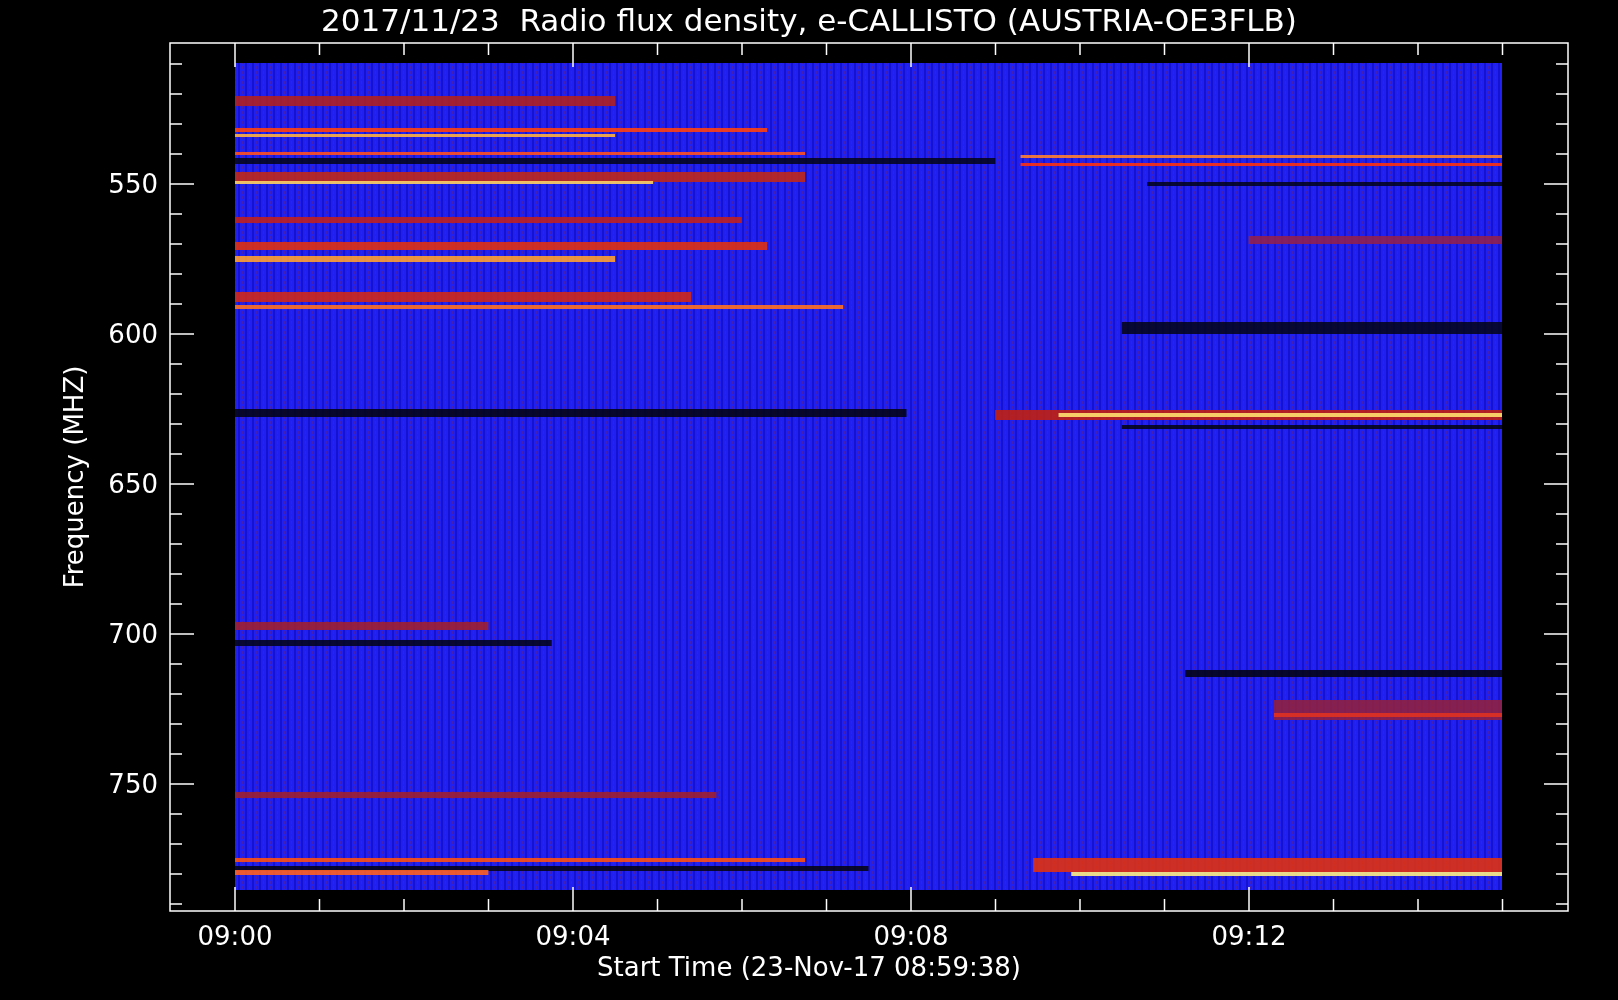  Describe the element at coordinates (74, 477) in the screenshot. I see `axis-title: Frequency (MHZ)` at that location.